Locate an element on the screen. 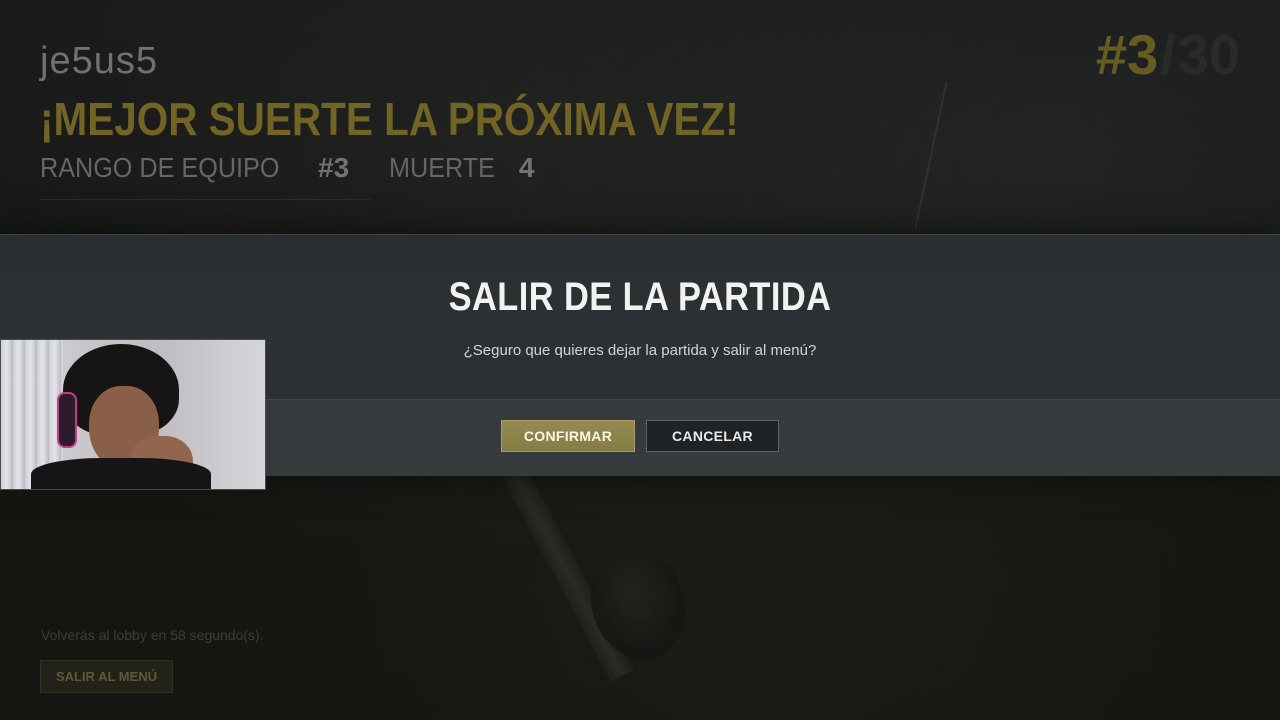  exit-to-menu-button: SALIR AL MENÚ is located at coordinates (106, 676).